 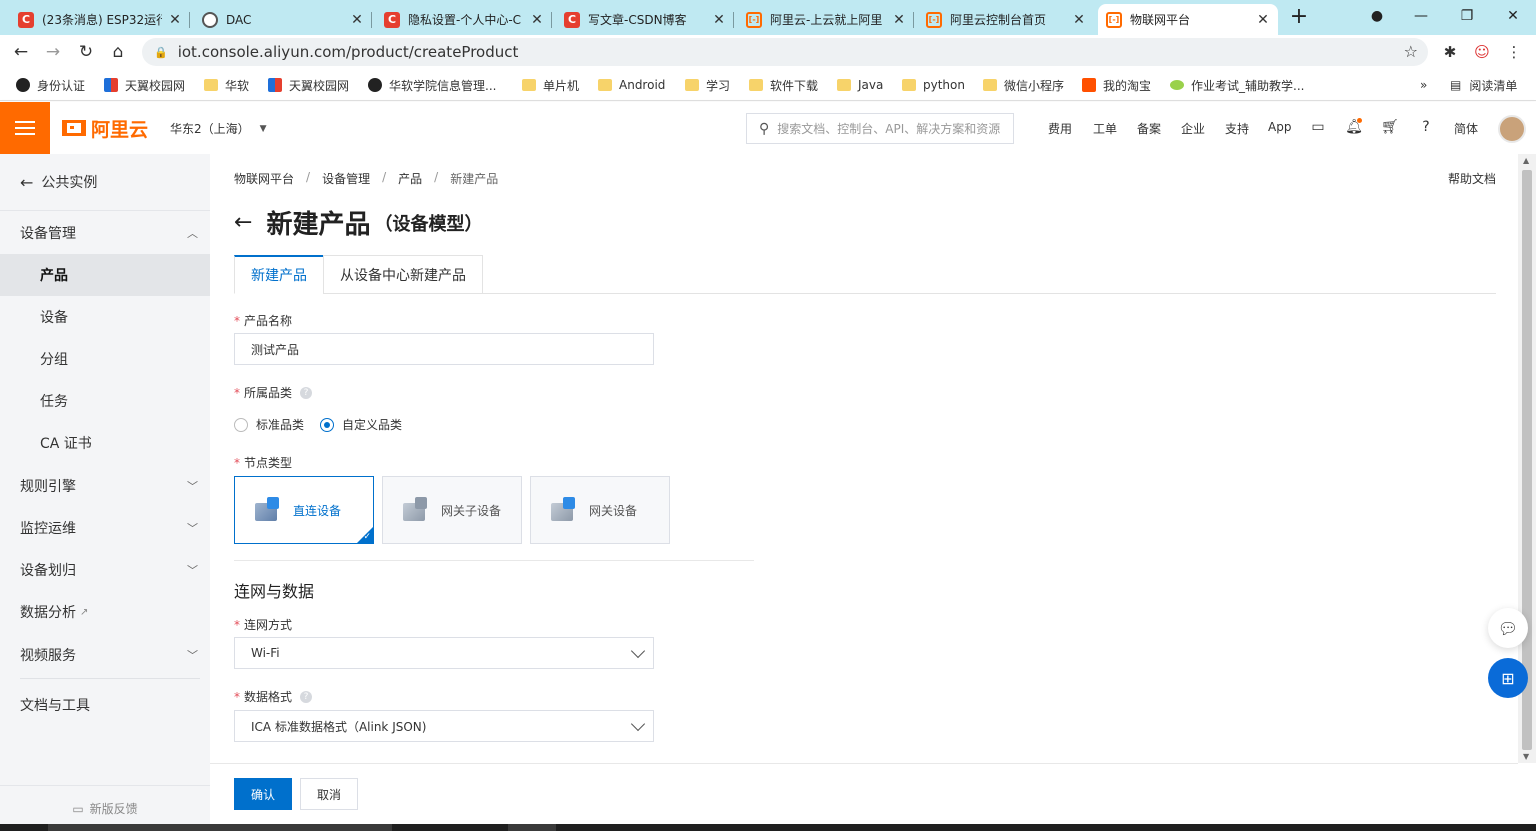 I want to click on cart-icon: 🛒︎, so click(x=1390, y=127).